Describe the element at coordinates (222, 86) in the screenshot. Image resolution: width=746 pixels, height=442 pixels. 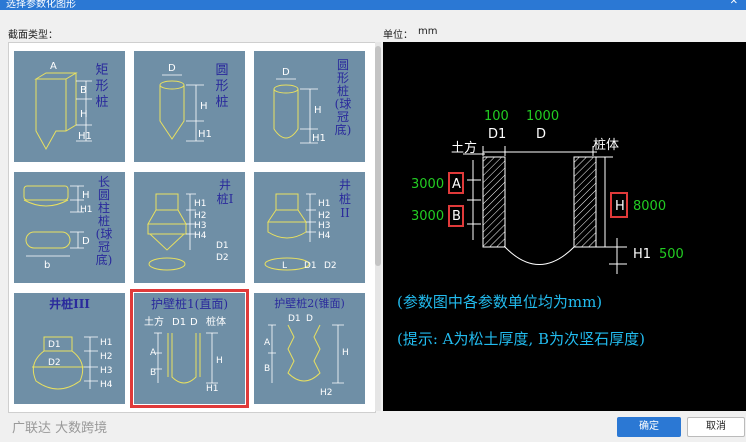
I see `shape-caption: 圆形桩` at that location.